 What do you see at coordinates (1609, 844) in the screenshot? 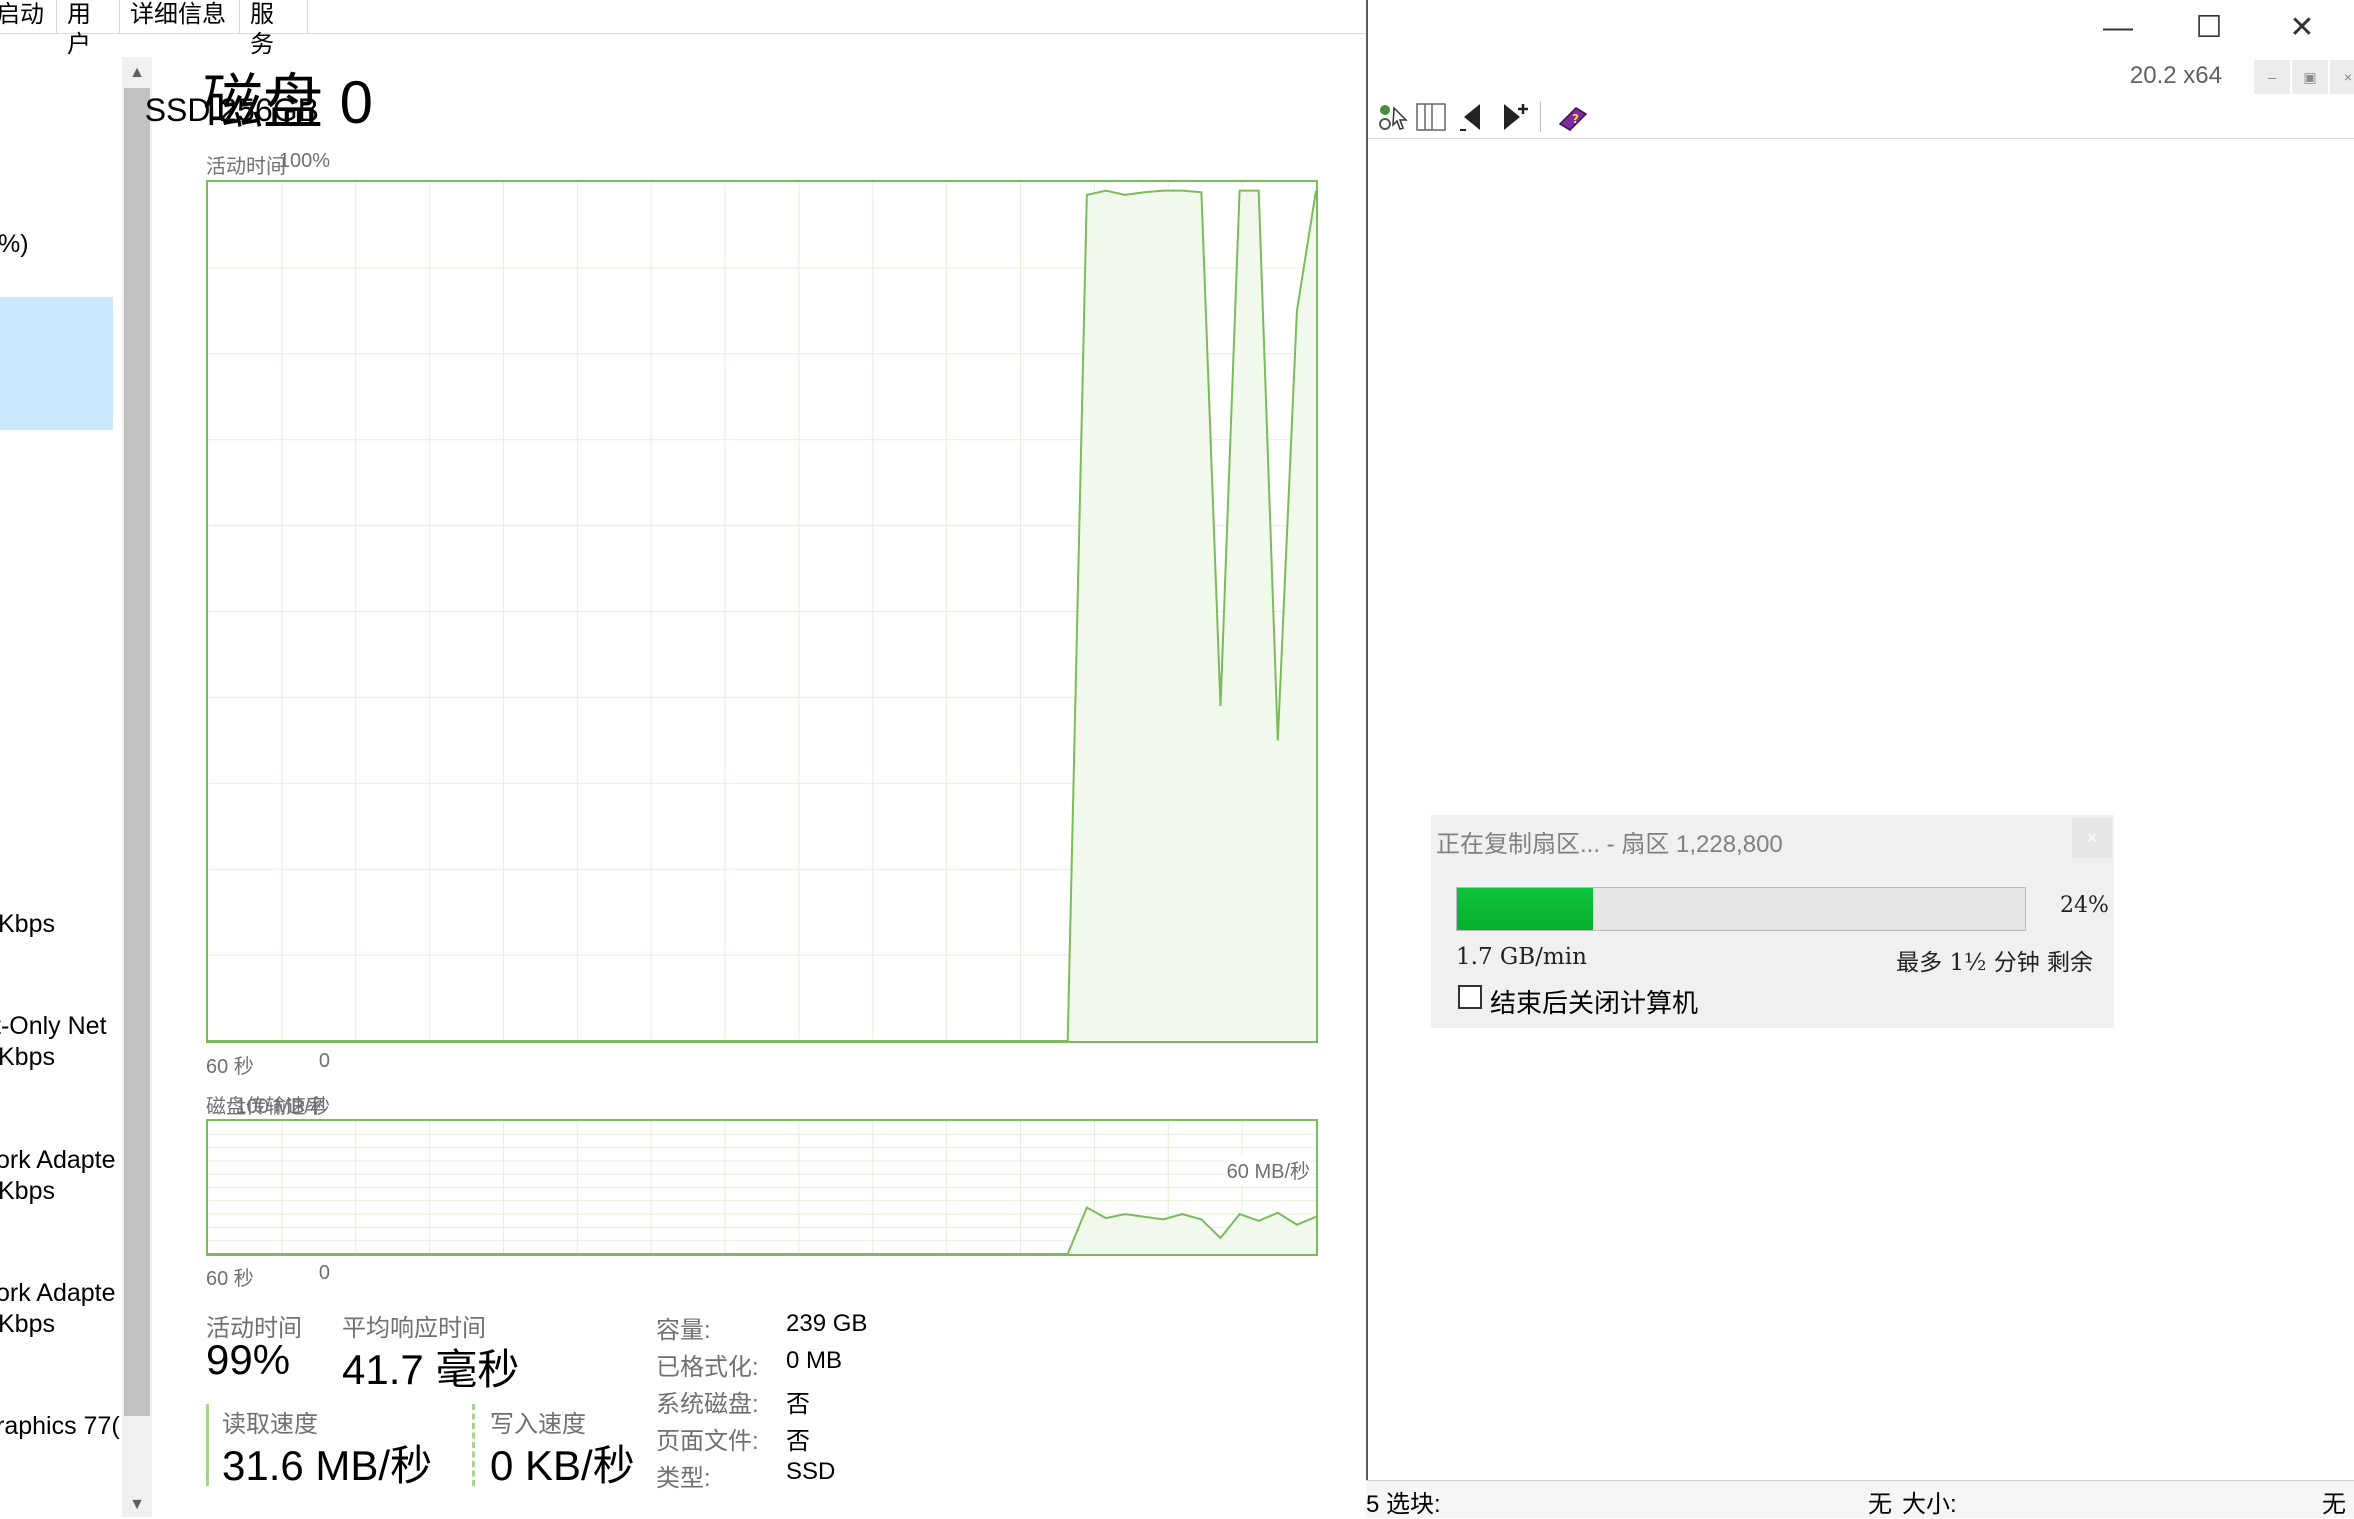
I see `progress-dialog-title: 正在复制扇区... - 扇区 1,228,800` at bounding box center [1609, 844].